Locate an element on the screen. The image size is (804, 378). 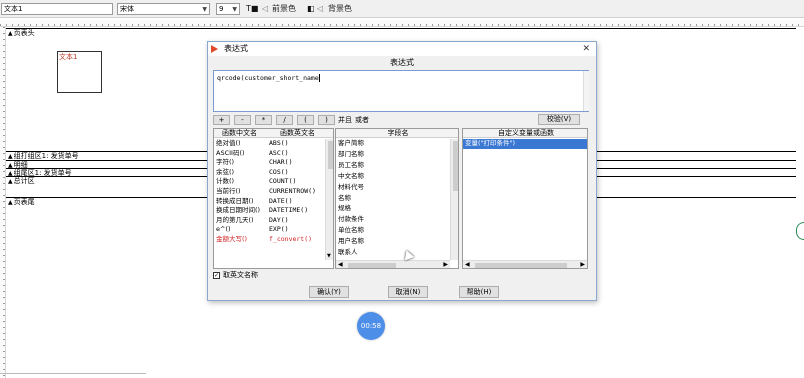
close-paren-button: ) is located at coordinates (326, 120).